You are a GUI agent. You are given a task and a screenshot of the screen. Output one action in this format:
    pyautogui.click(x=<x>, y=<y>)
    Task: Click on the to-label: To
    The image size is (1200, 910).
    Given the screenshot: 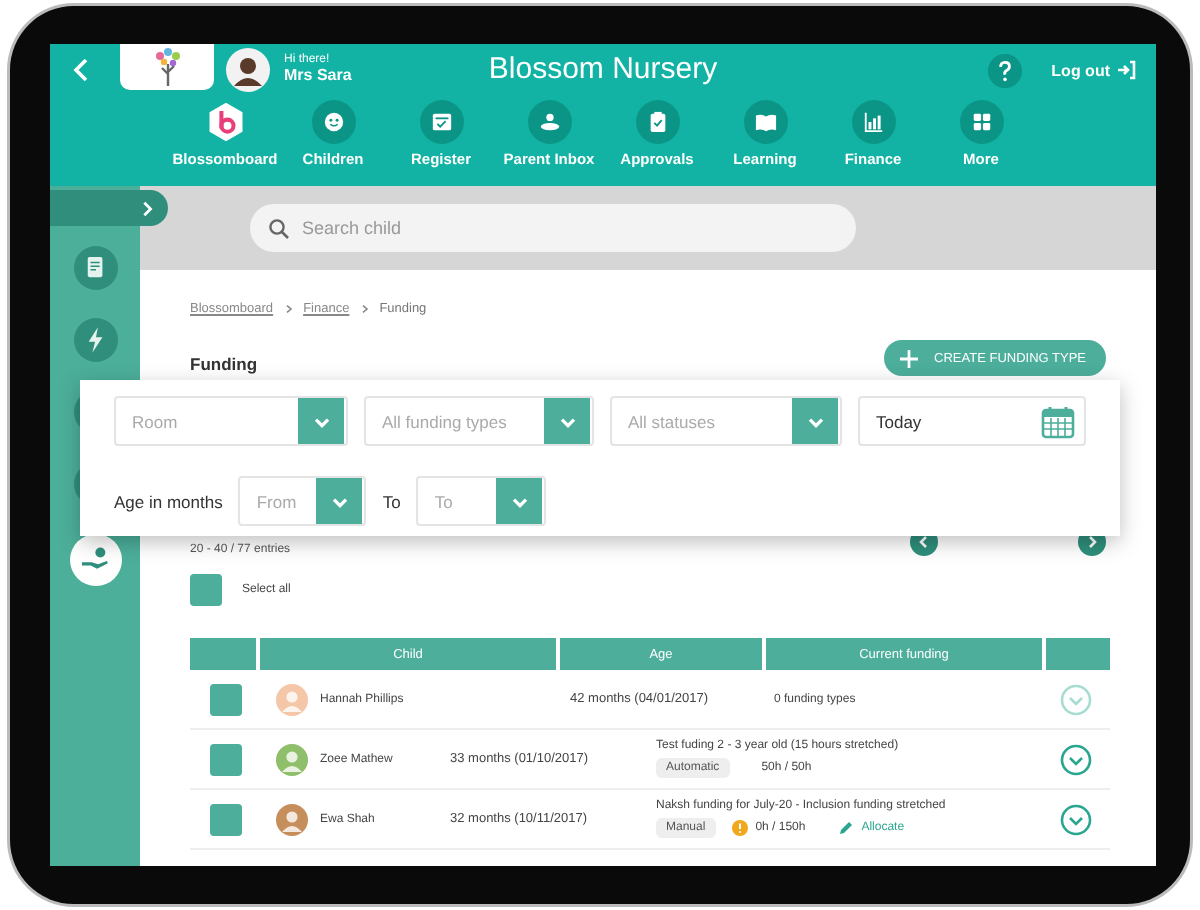 What is the action you would take?
    pyautogui.click(x=391, y=501)
    